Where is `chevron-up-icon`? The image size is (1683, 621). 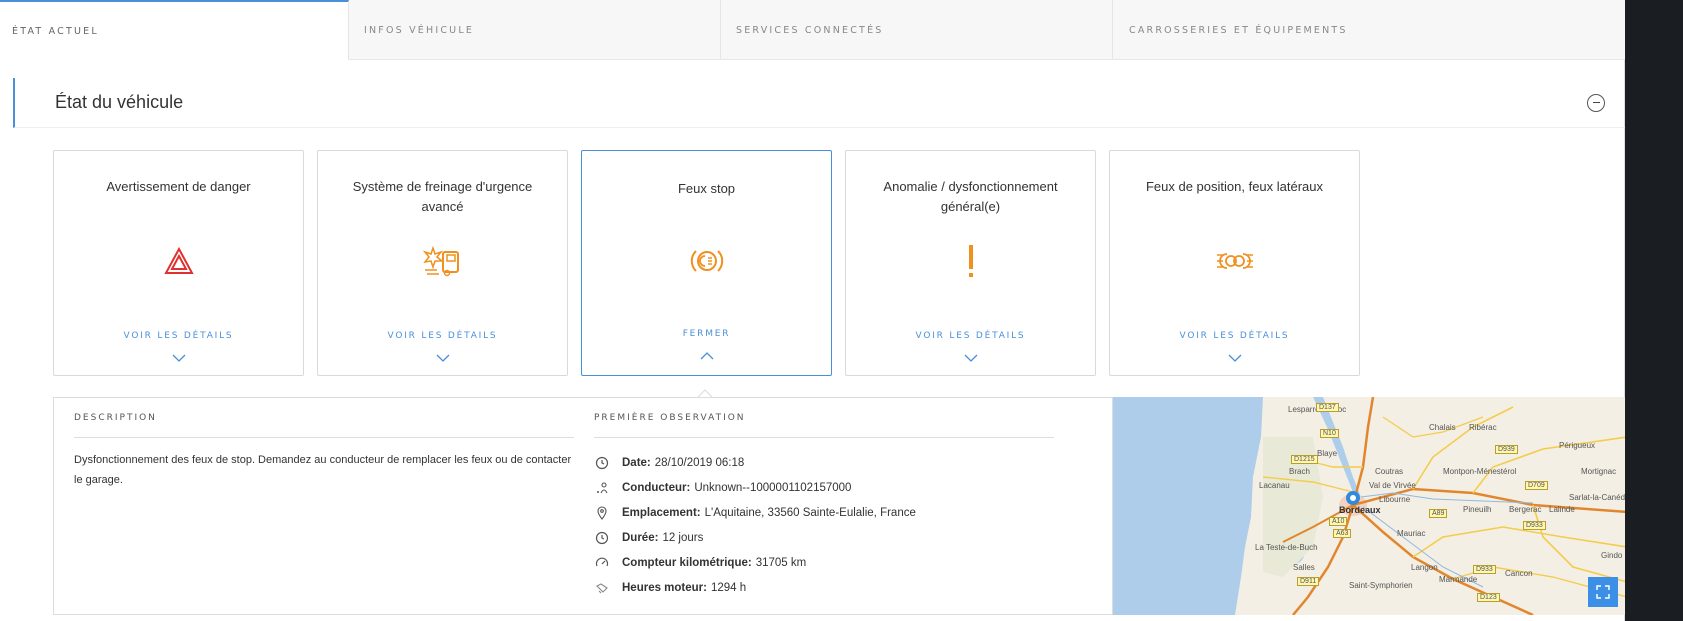 chevron-up-icon is located at coordinates (707, 356).